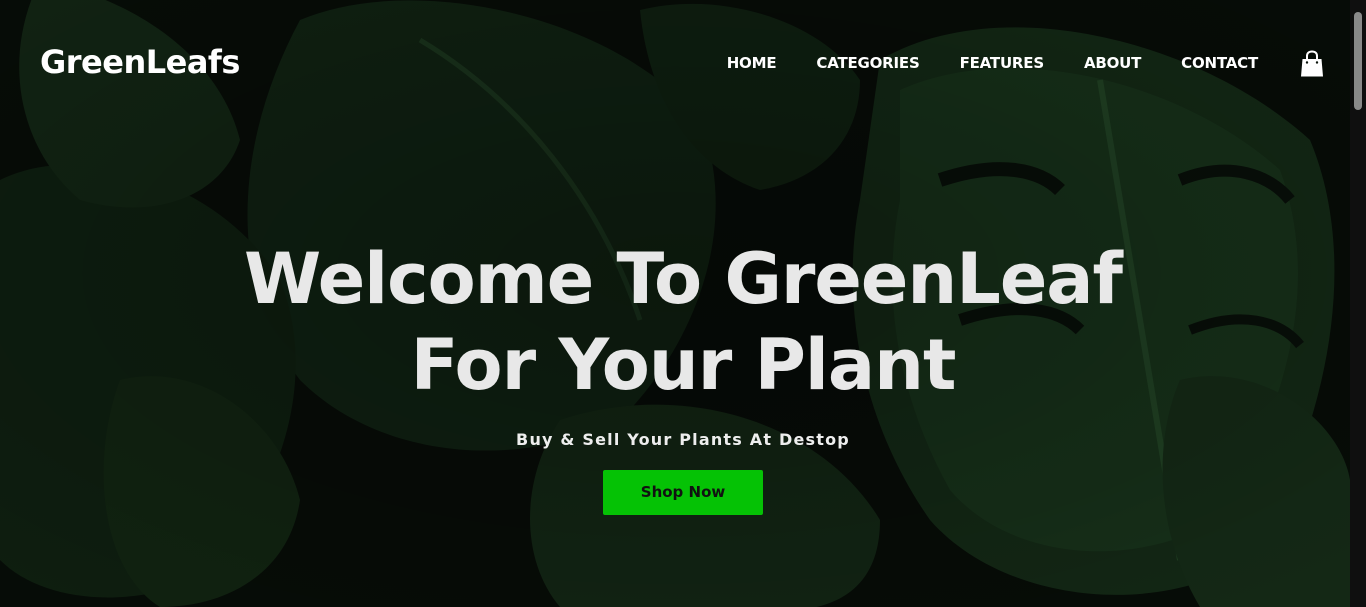 The height and width of the screenshot is (607, 1366). Describe the element at coordinates (1219, 63) in the screenshot. I see `nav-contact: CONTACT` at that location.